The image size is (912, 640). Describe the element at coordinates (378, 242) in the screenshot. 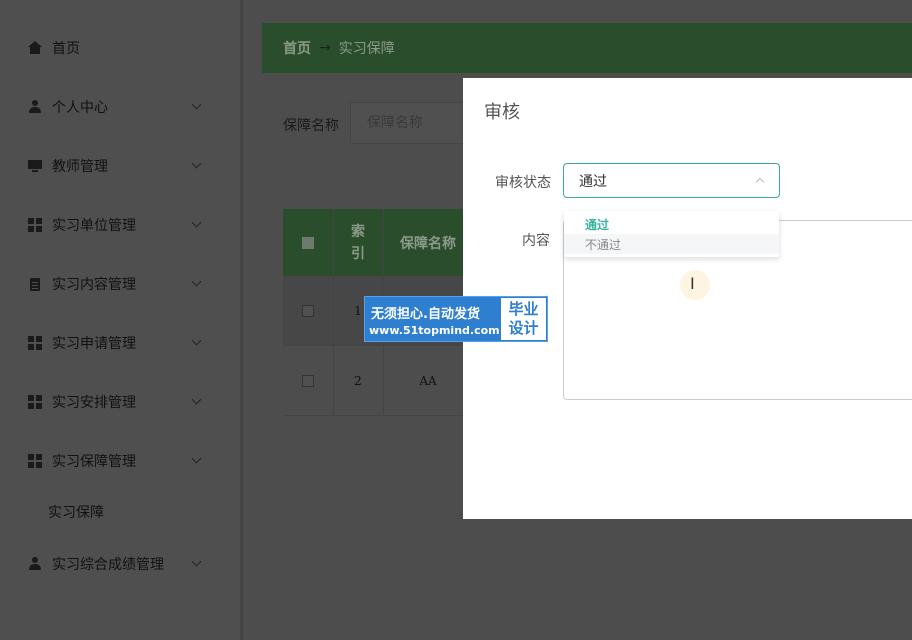

I see `table-header: 索 引 保障名称` at that location.